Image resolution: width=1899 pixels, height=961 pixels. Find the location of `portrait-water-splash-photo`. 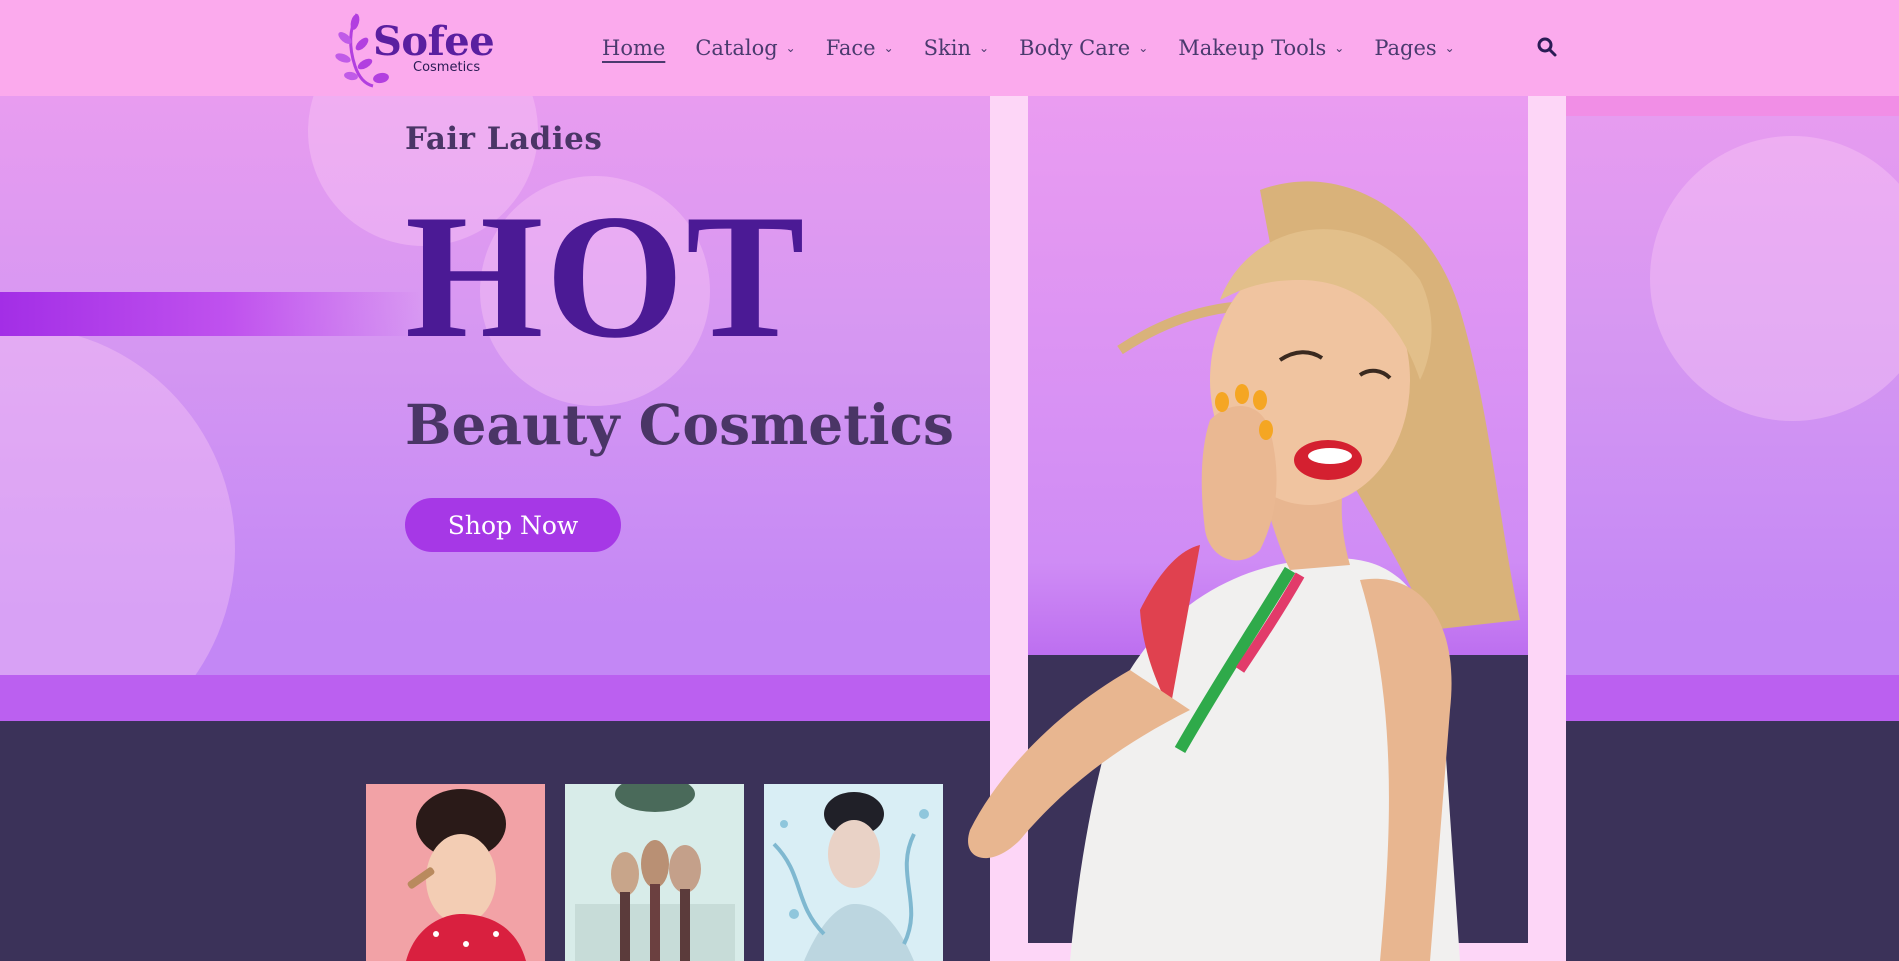

portrait-water-splash-photo is located at coordinates (853, 872).